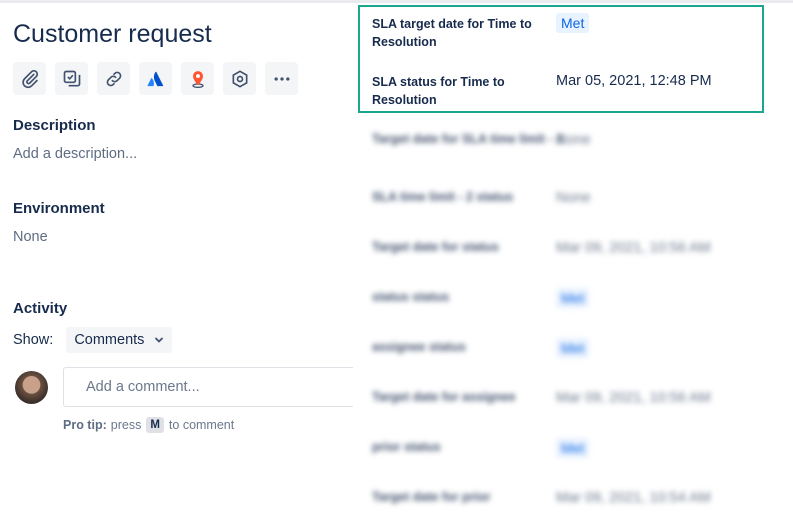 The image size is (793, 524). What do you see at coordinates (155, 425) in the screenshot?
I see `keyboard-shortcut-key: M` at bounding box center [155, 425].